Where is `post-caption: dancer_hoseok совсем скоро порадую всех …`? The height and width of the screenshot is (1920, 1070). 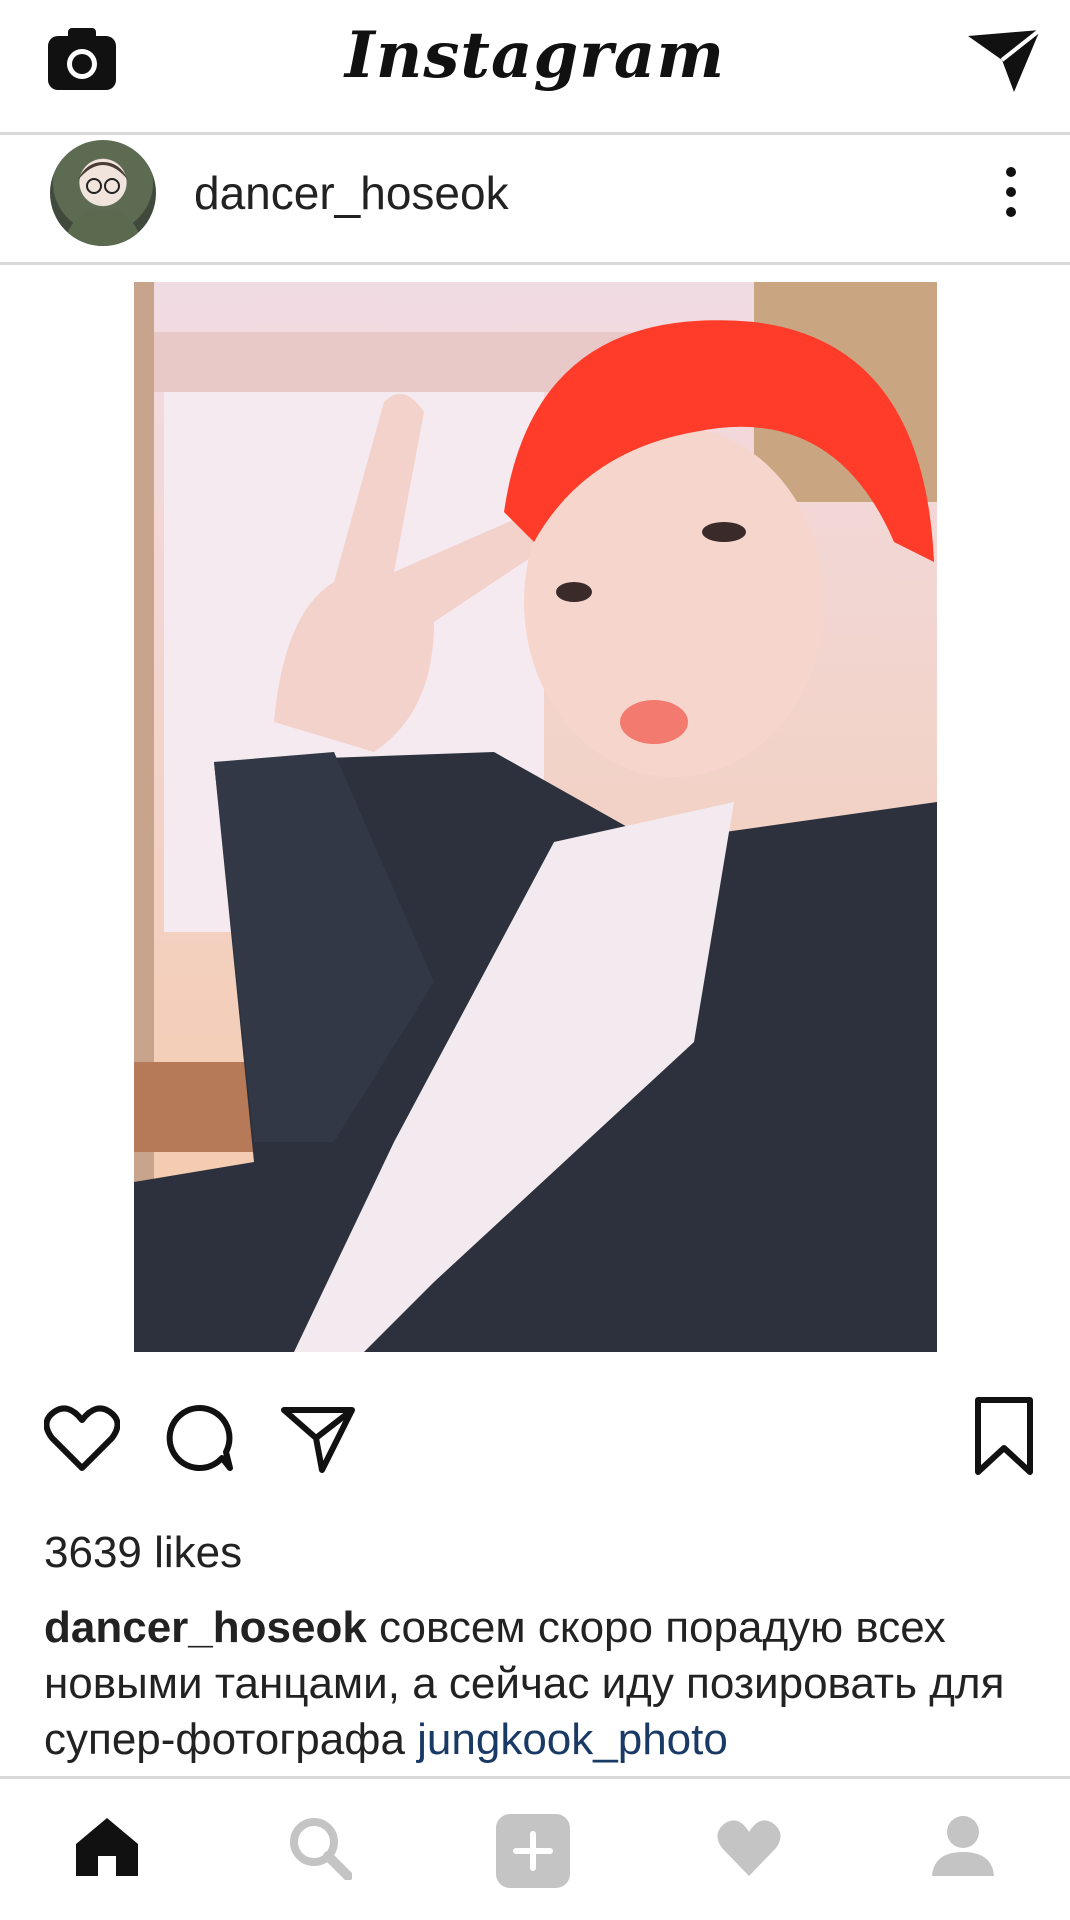 post-caption: dancer_hoseok совсем скоро порадую всех … is located at coordinates (539, 1684).